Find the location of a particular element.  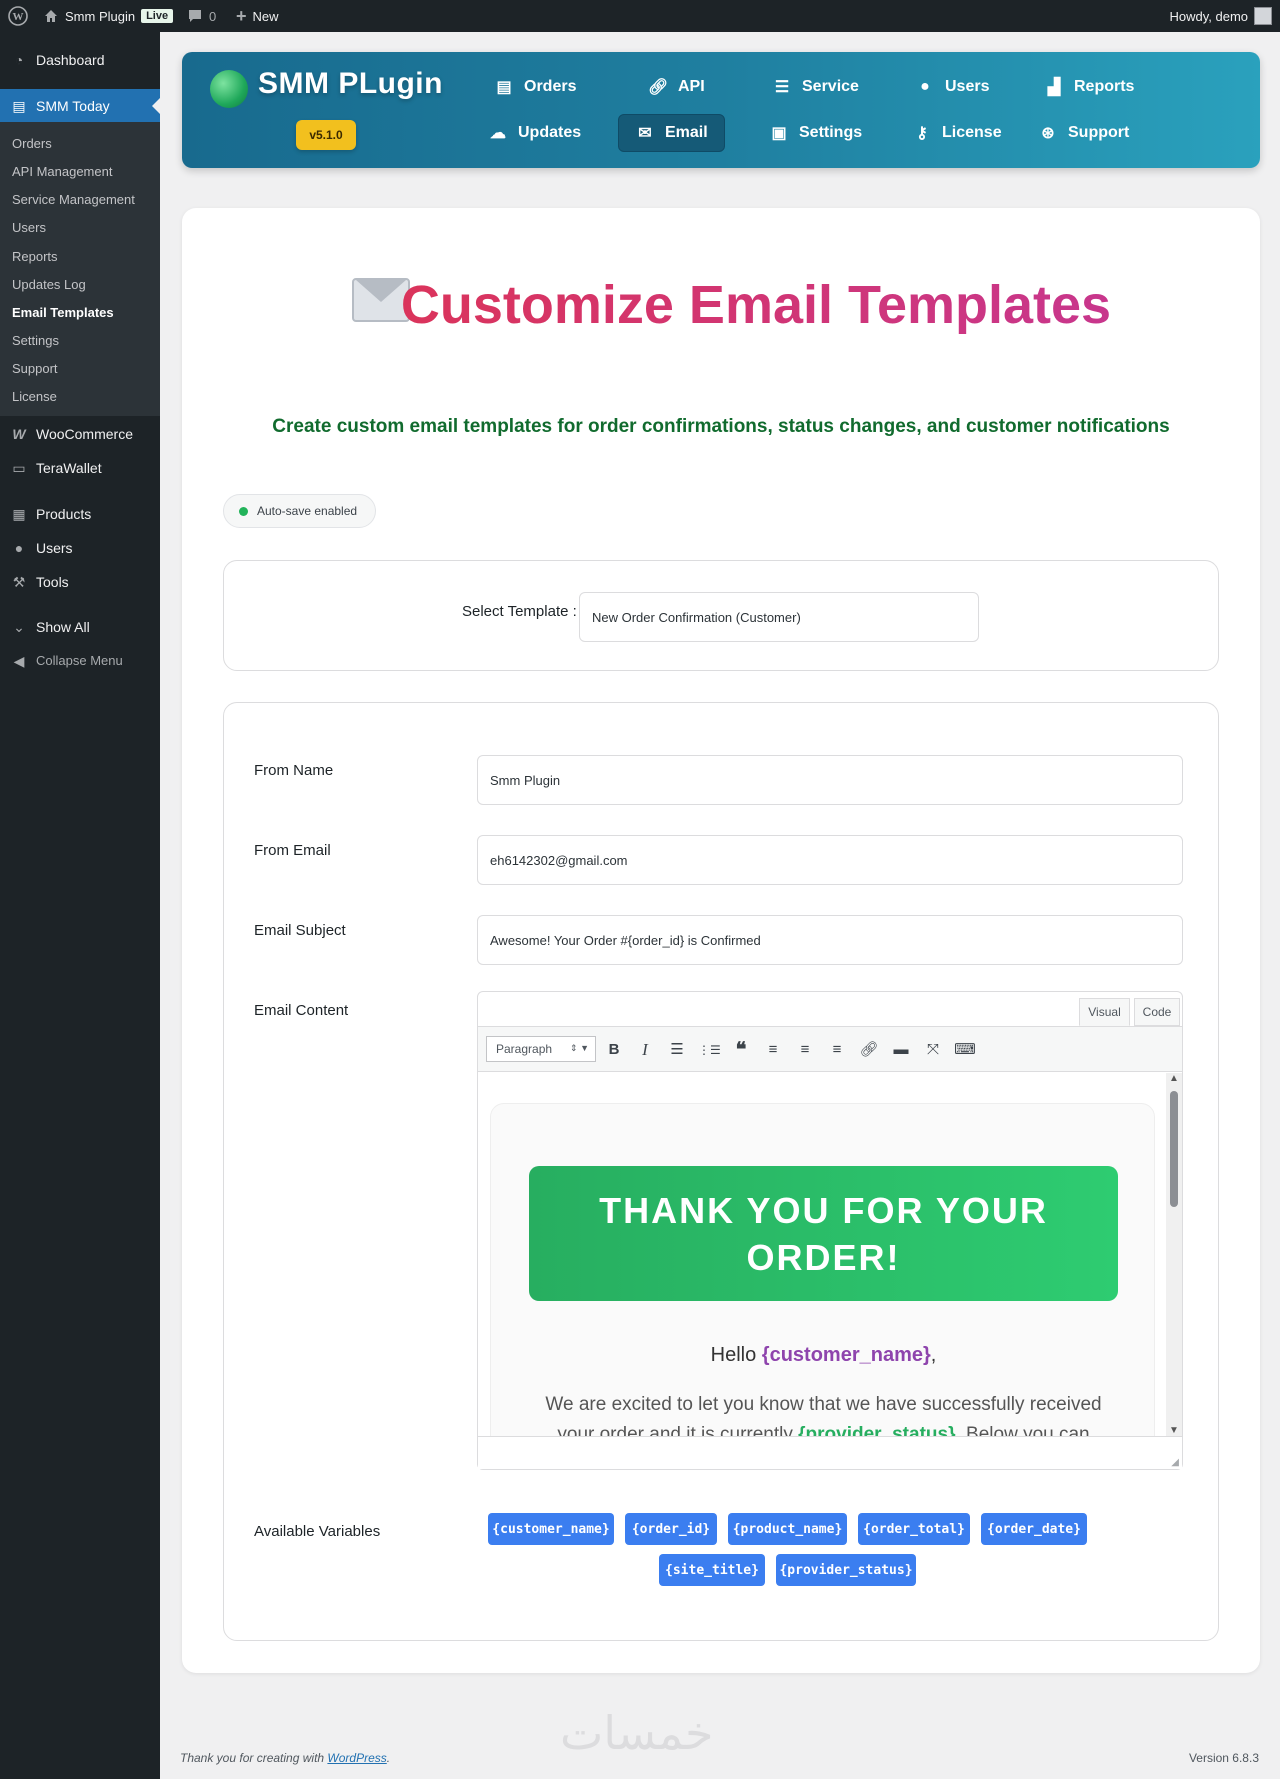

home-icon is located at coordinates (51, 16).